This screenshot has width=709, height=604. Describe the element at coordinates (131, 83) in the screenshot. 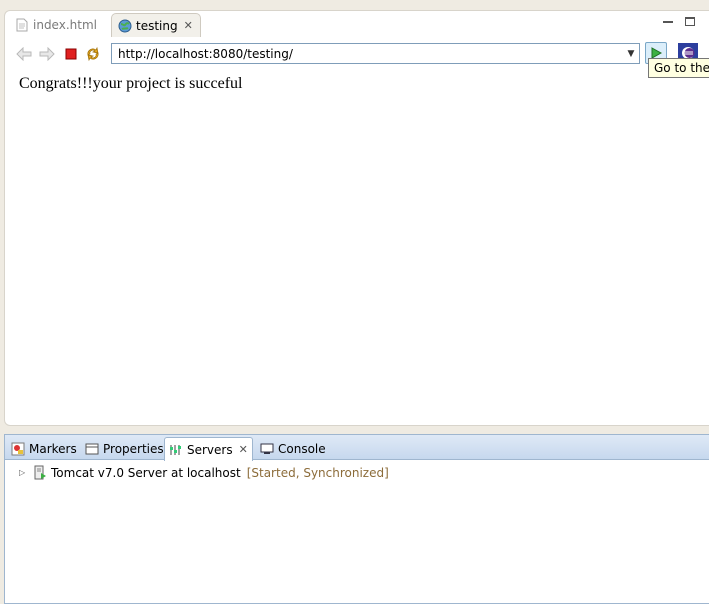

I see `page-content: Congrats!!!your project is succeful` at that location.